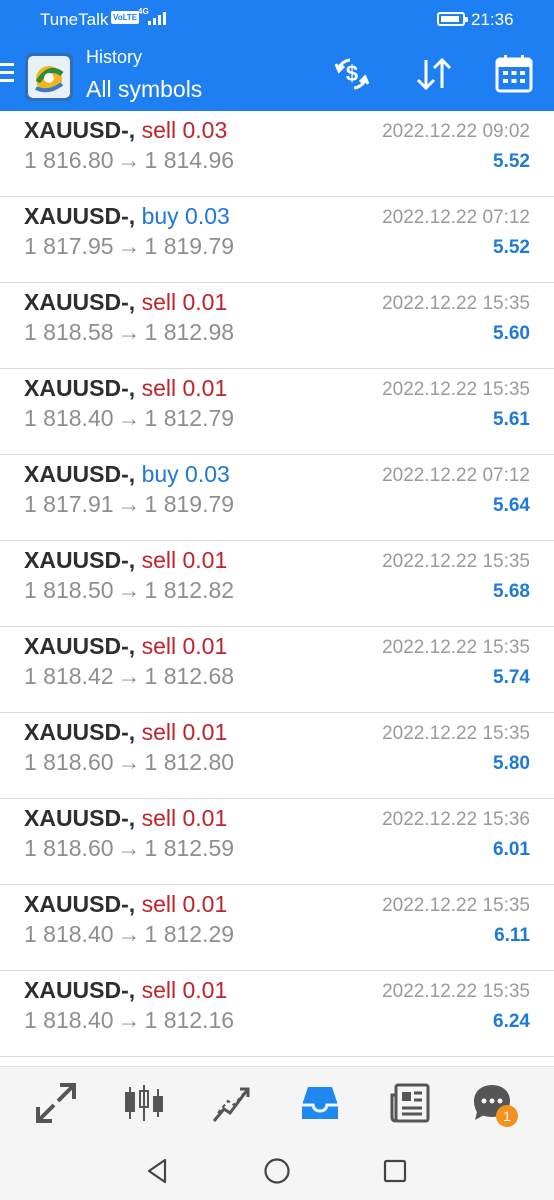 The width and height of the screenshot is (554, 1200). I want to click on recents-button, so click(395, 1171).